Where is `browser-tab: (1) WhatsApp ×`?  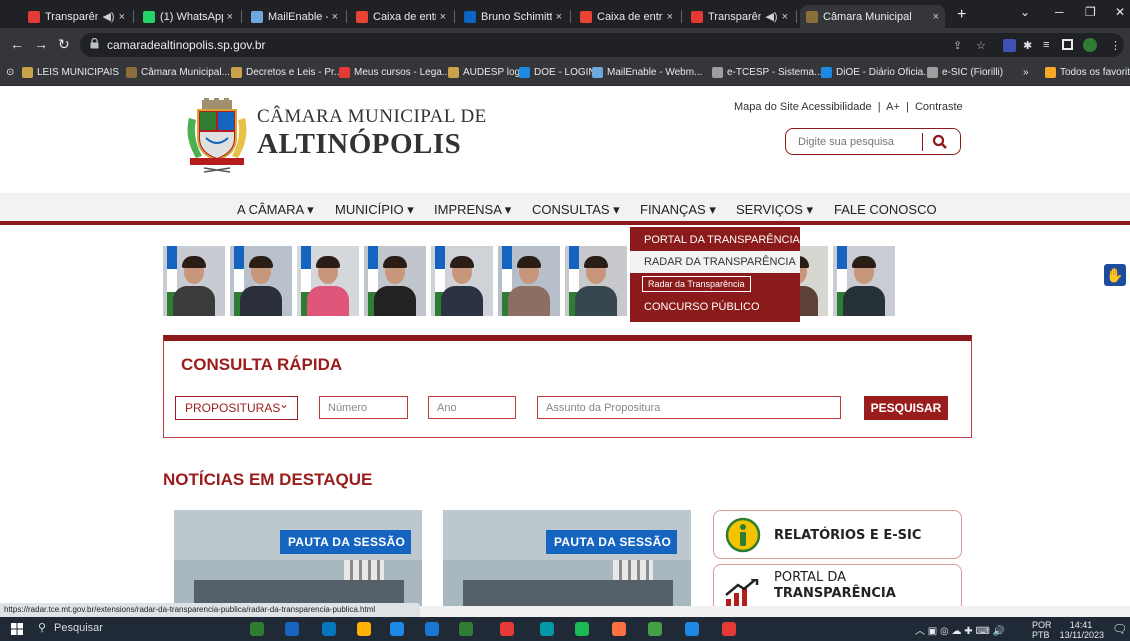 browser-tab: (1) WhatsApp × is located at coordinates (188, 16).